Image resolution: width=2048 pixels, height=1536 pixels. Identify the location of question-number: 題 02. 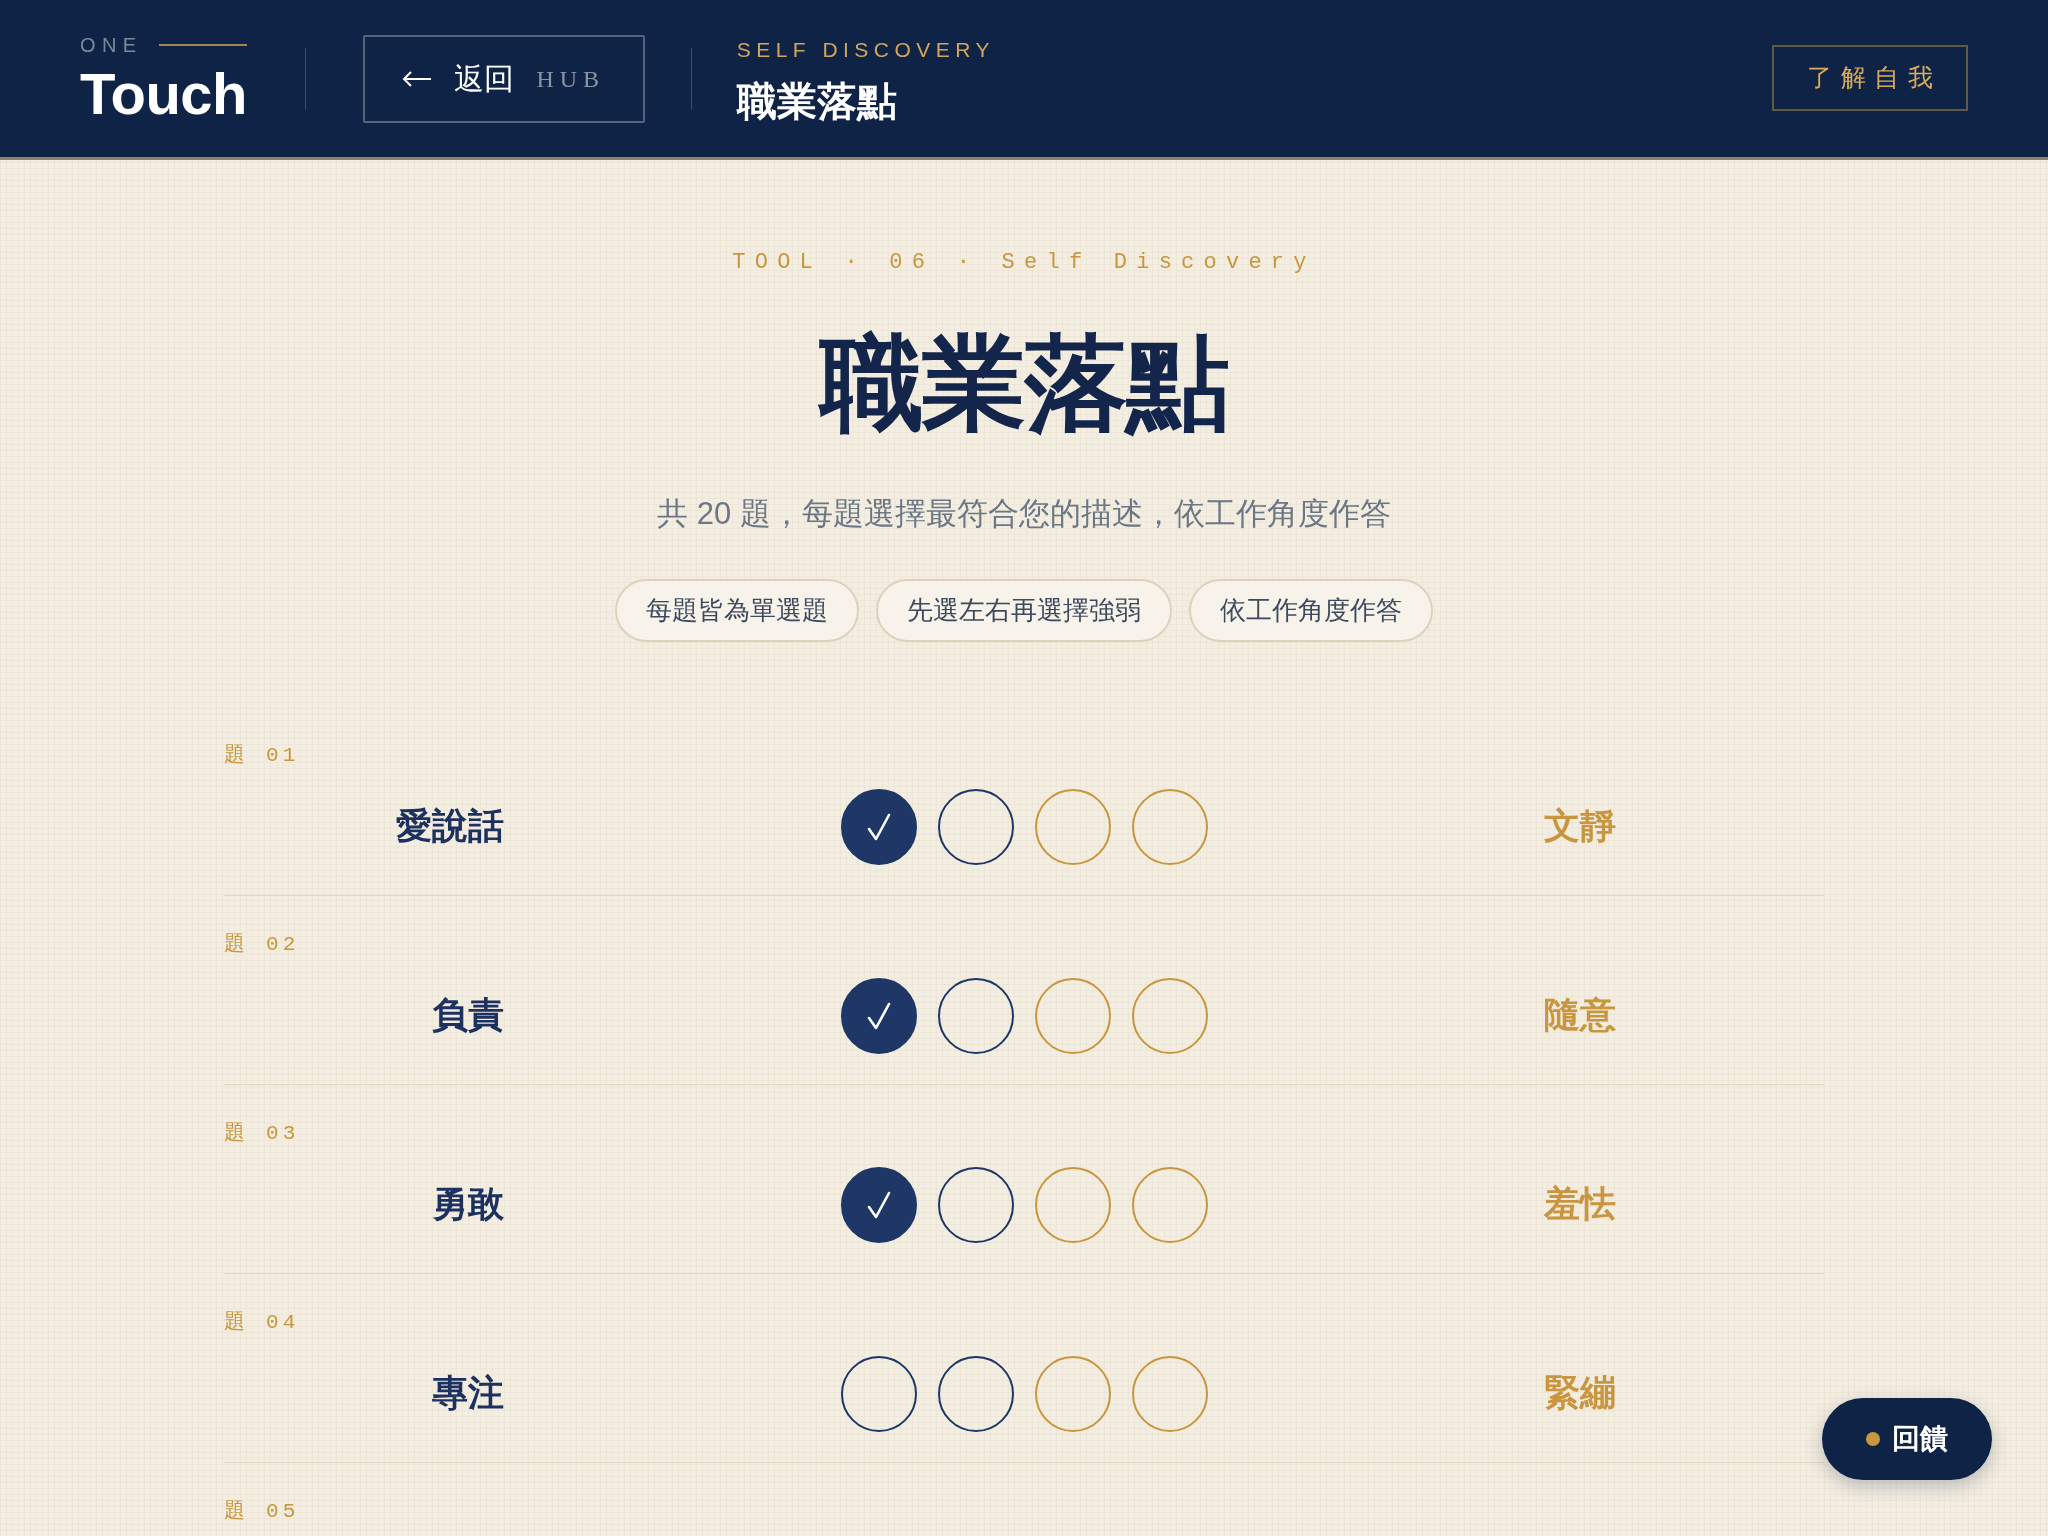
(262, 945).